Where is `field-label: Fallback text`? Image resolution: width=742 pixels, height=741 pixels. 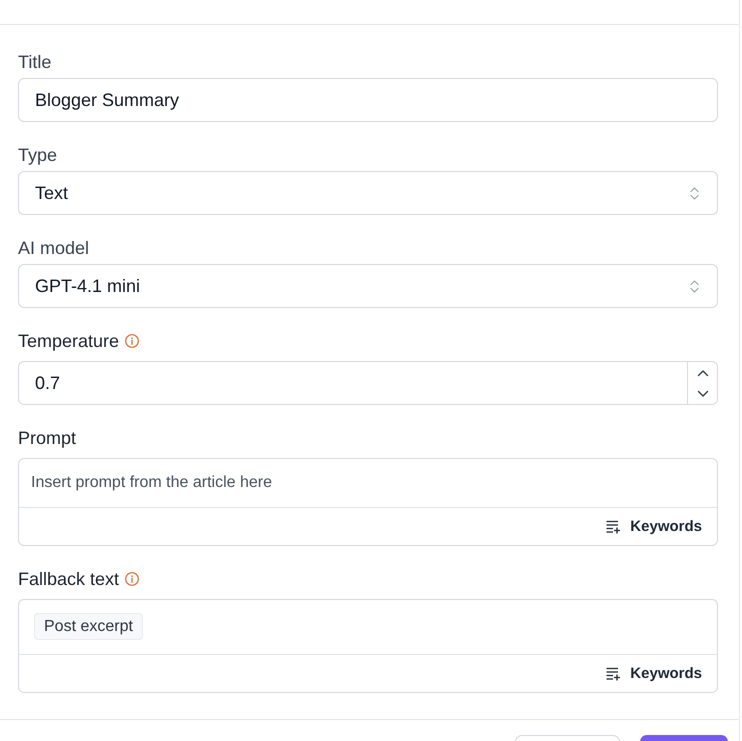
field-label: Fallback text is located at coordinates (69, 579).